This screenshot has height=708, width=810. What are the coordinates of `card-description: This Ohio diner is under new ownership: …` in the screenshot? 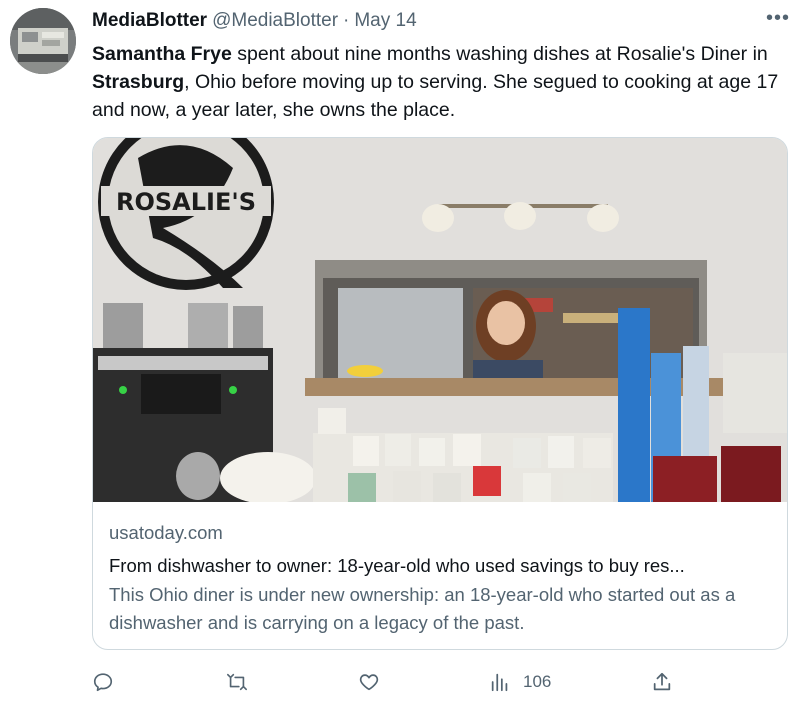 It's located at (422, 608).